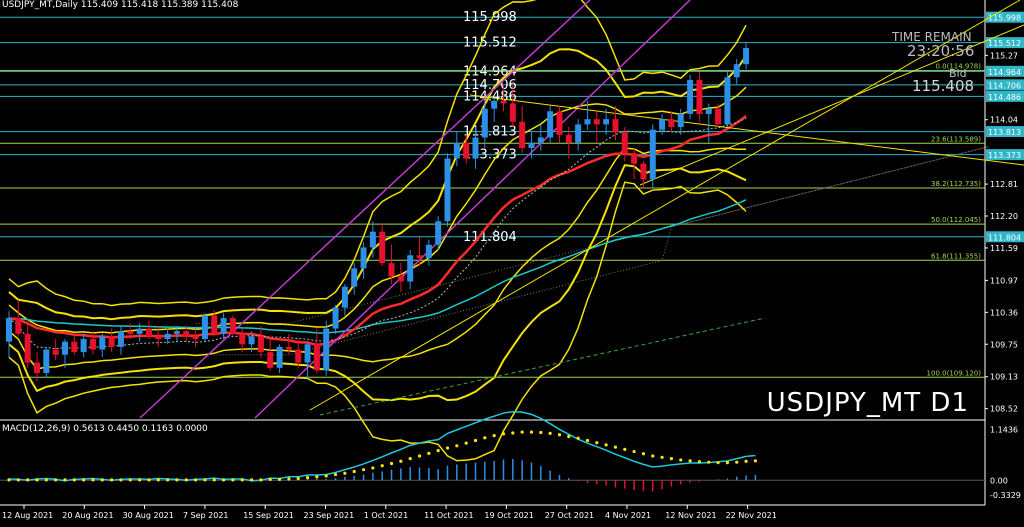 Image resolution: width=1024 pixels, height=527 pixels. Describe the element at coordinates (1004, 237) in the screenshot. I see `level-price-label: 111.804` at that location.